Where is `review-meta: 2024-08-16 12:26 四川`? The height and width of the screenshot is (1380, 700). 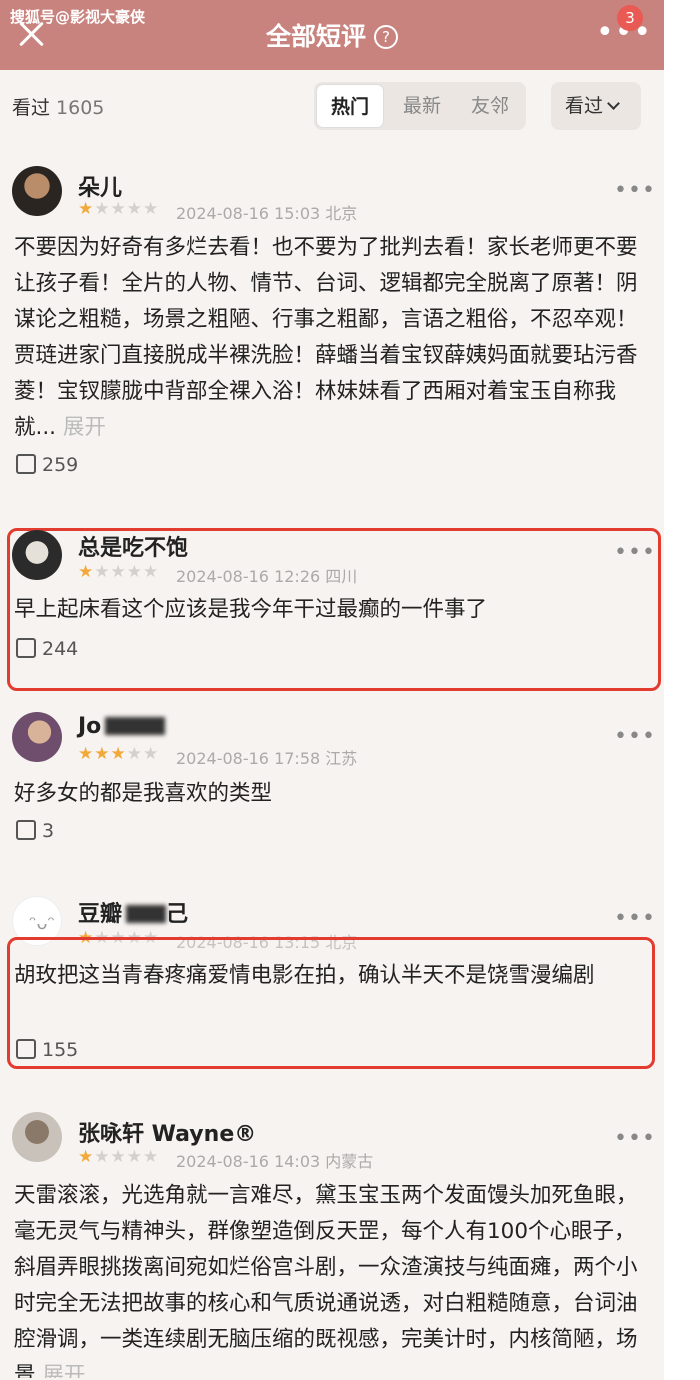 review-meta: 2024-08-16 12:26 四川 is located at coordinates (267, 576).